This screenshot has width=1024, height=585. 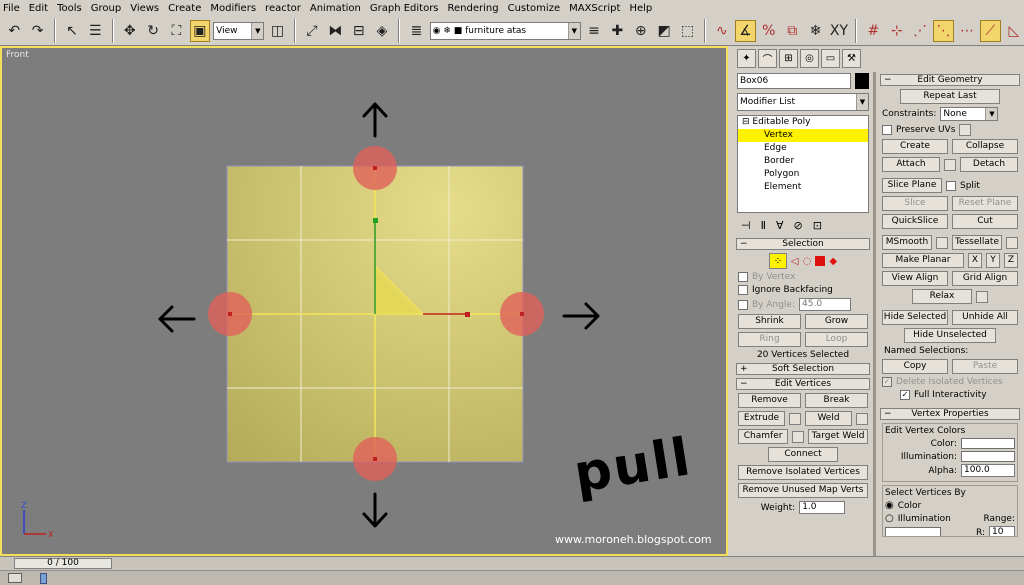 I want to click on delete-isolated-checkbox: ✓, so click(x=887, y=382).